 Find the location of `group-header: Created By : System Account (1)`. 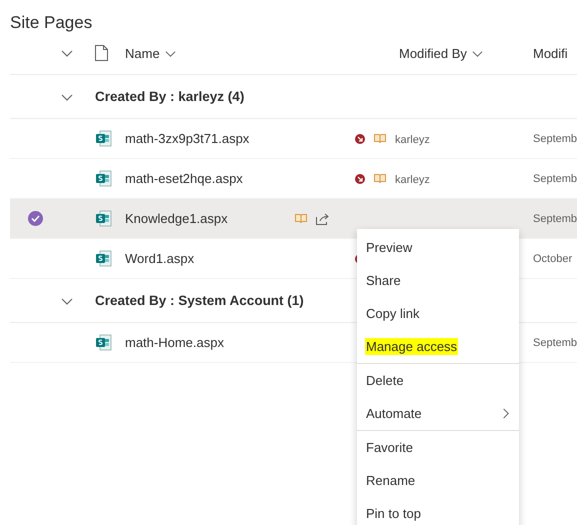

group-header: Created By : System Account (1) is located at coordinates (199, 300).